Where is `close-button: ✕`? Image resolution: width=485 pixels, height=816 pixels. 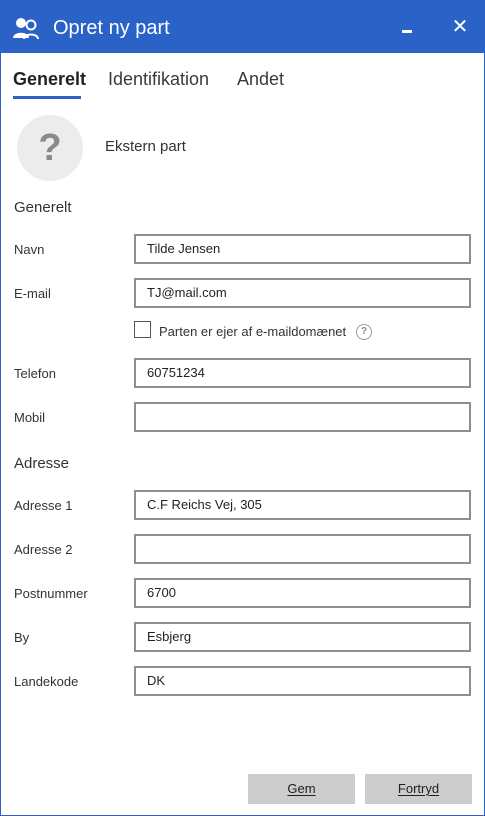 close-button: ✕ is located at coordinates (460, 27).